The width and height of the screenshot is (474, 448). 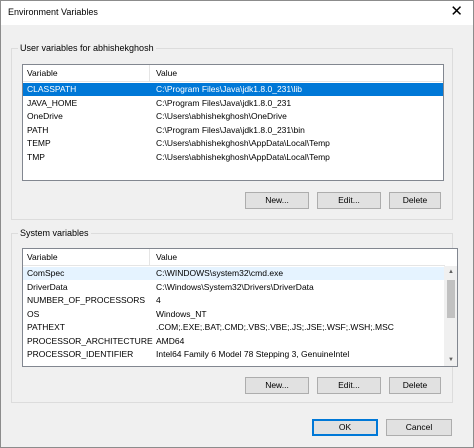 I want to click on system-delete-button: Delete, so click(x=415, y=385).